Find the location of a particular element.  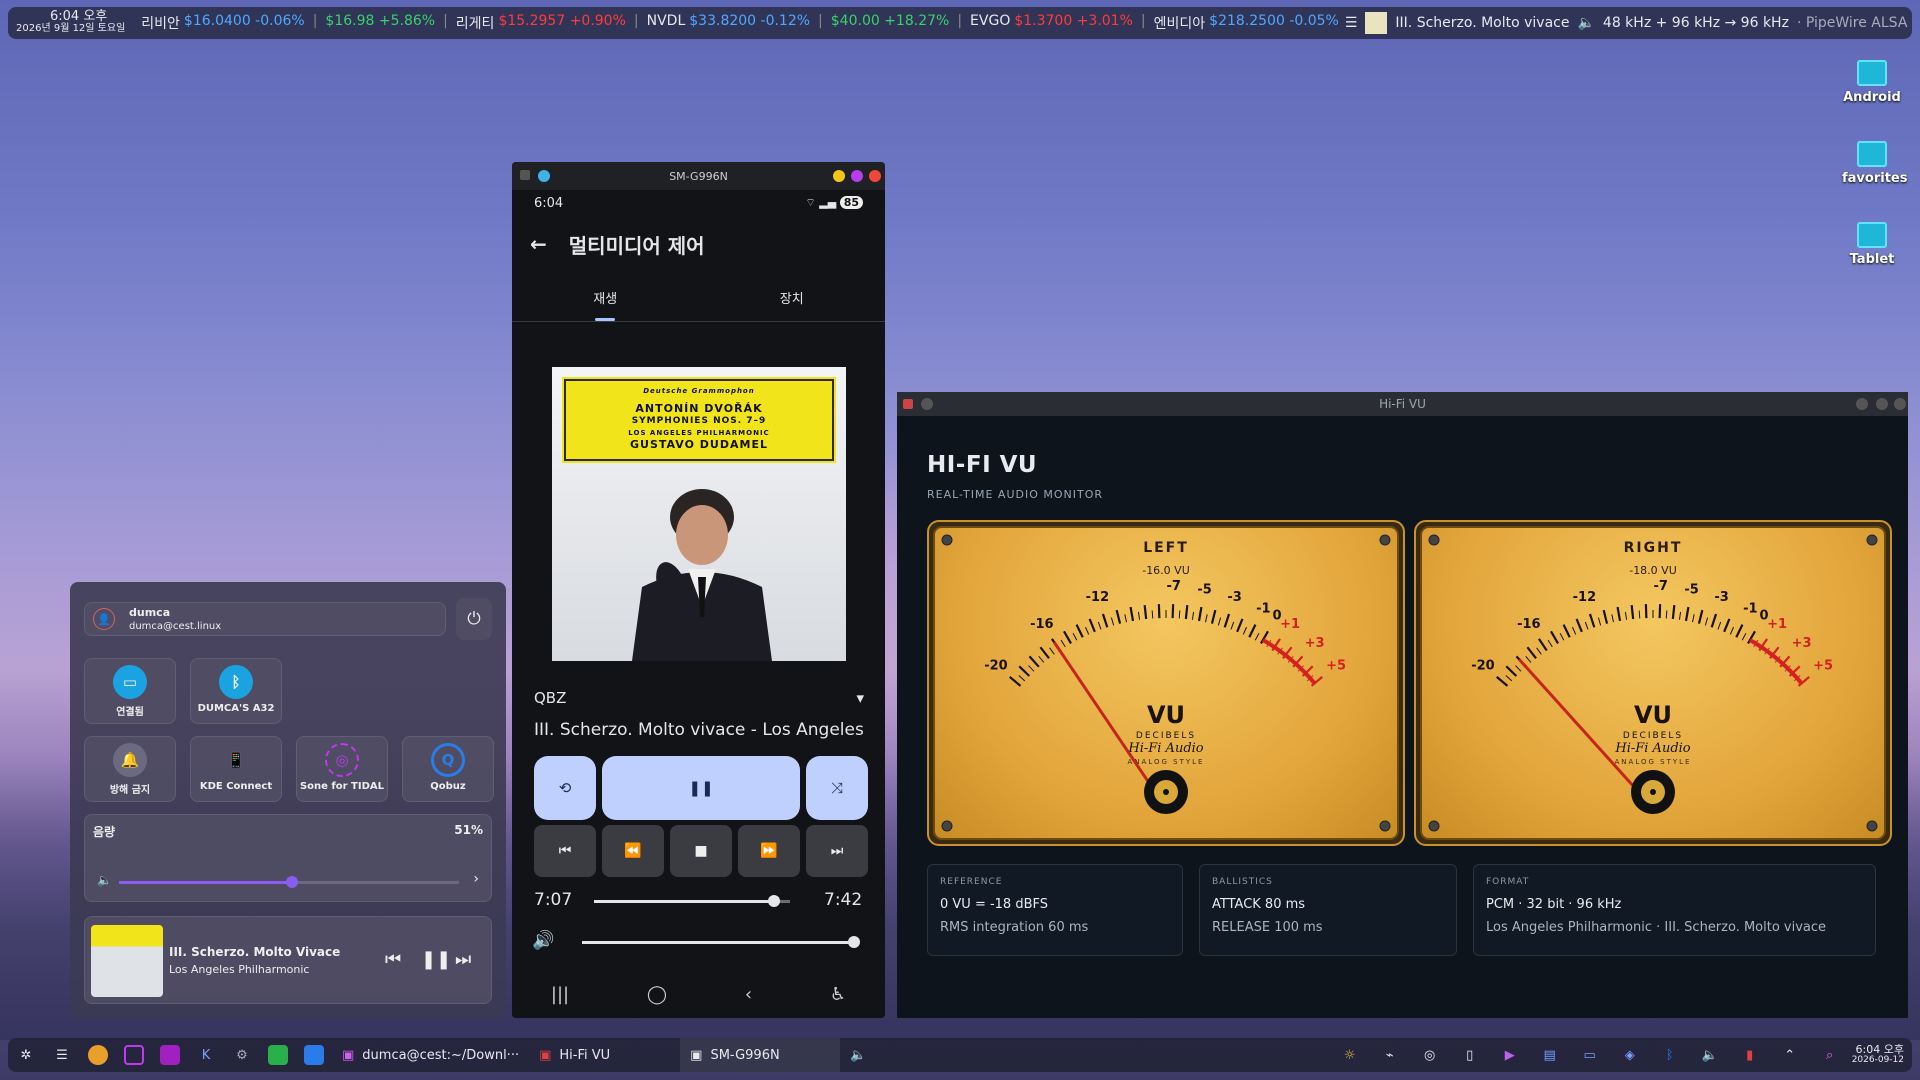

tray-shield-icon: ◈ is located at coordinates (1630, 1055).